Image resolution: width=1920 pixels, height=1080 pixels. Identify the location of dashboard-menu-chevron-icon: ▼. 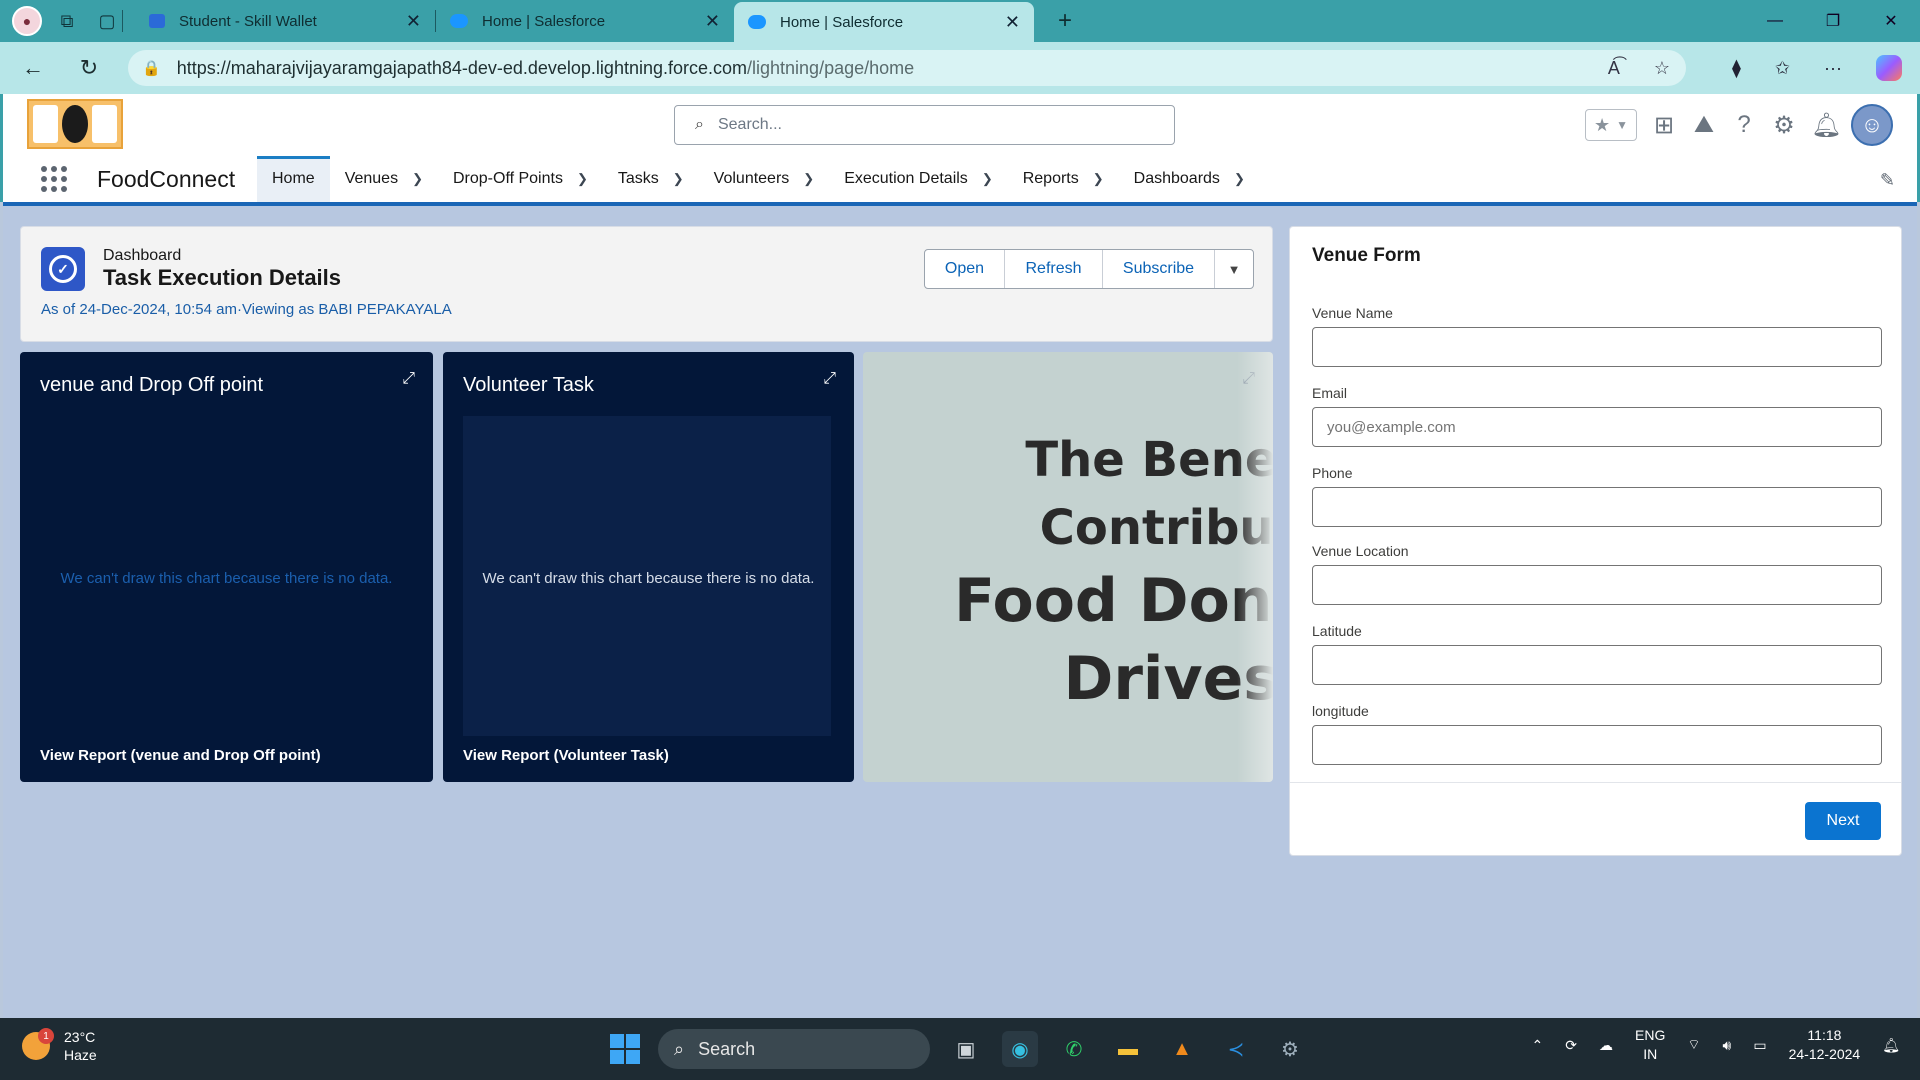
(1234, 269).